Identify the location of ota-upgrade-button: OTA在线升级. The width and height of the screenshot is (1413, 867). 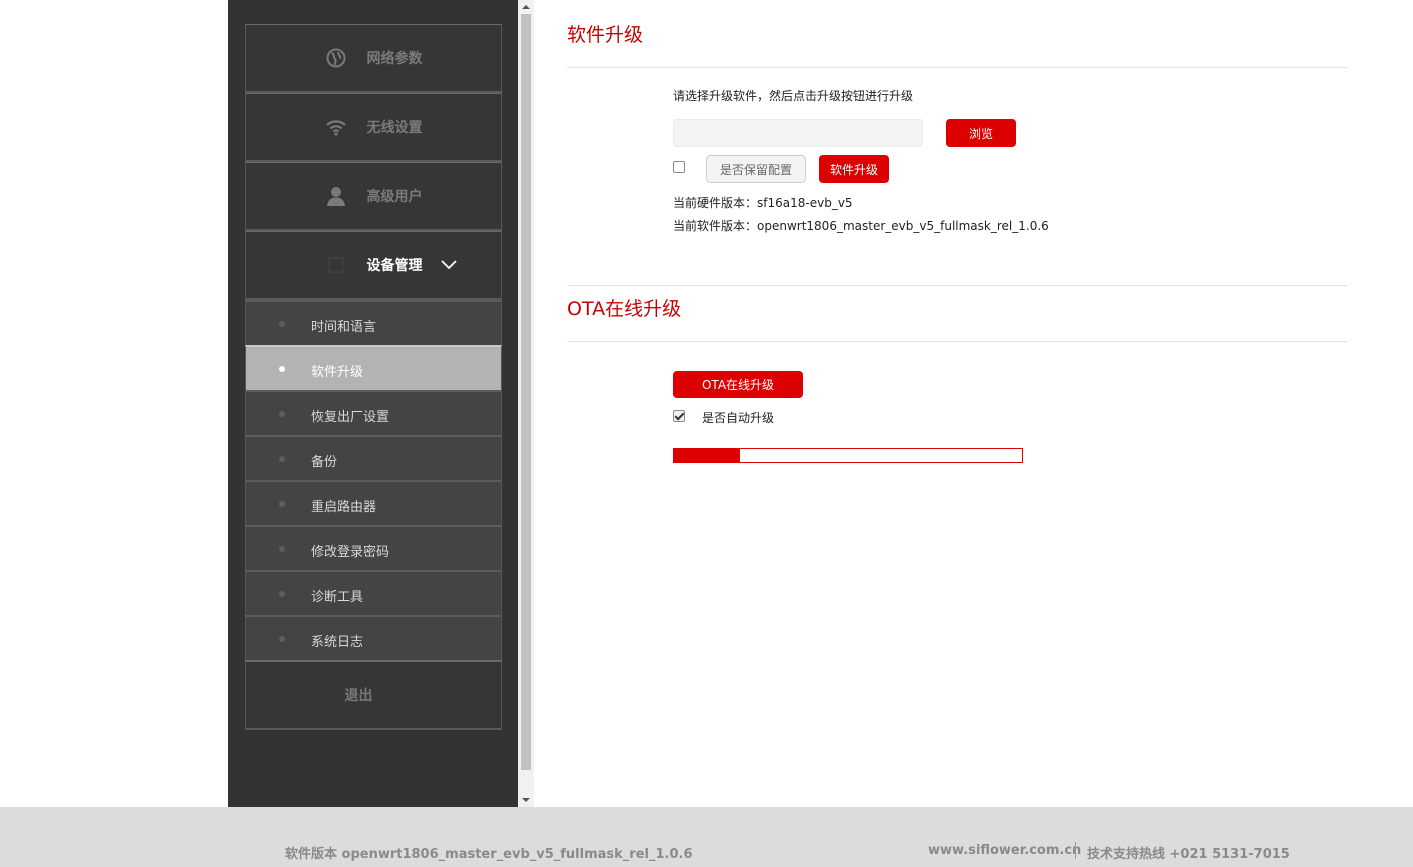
(738, 384).